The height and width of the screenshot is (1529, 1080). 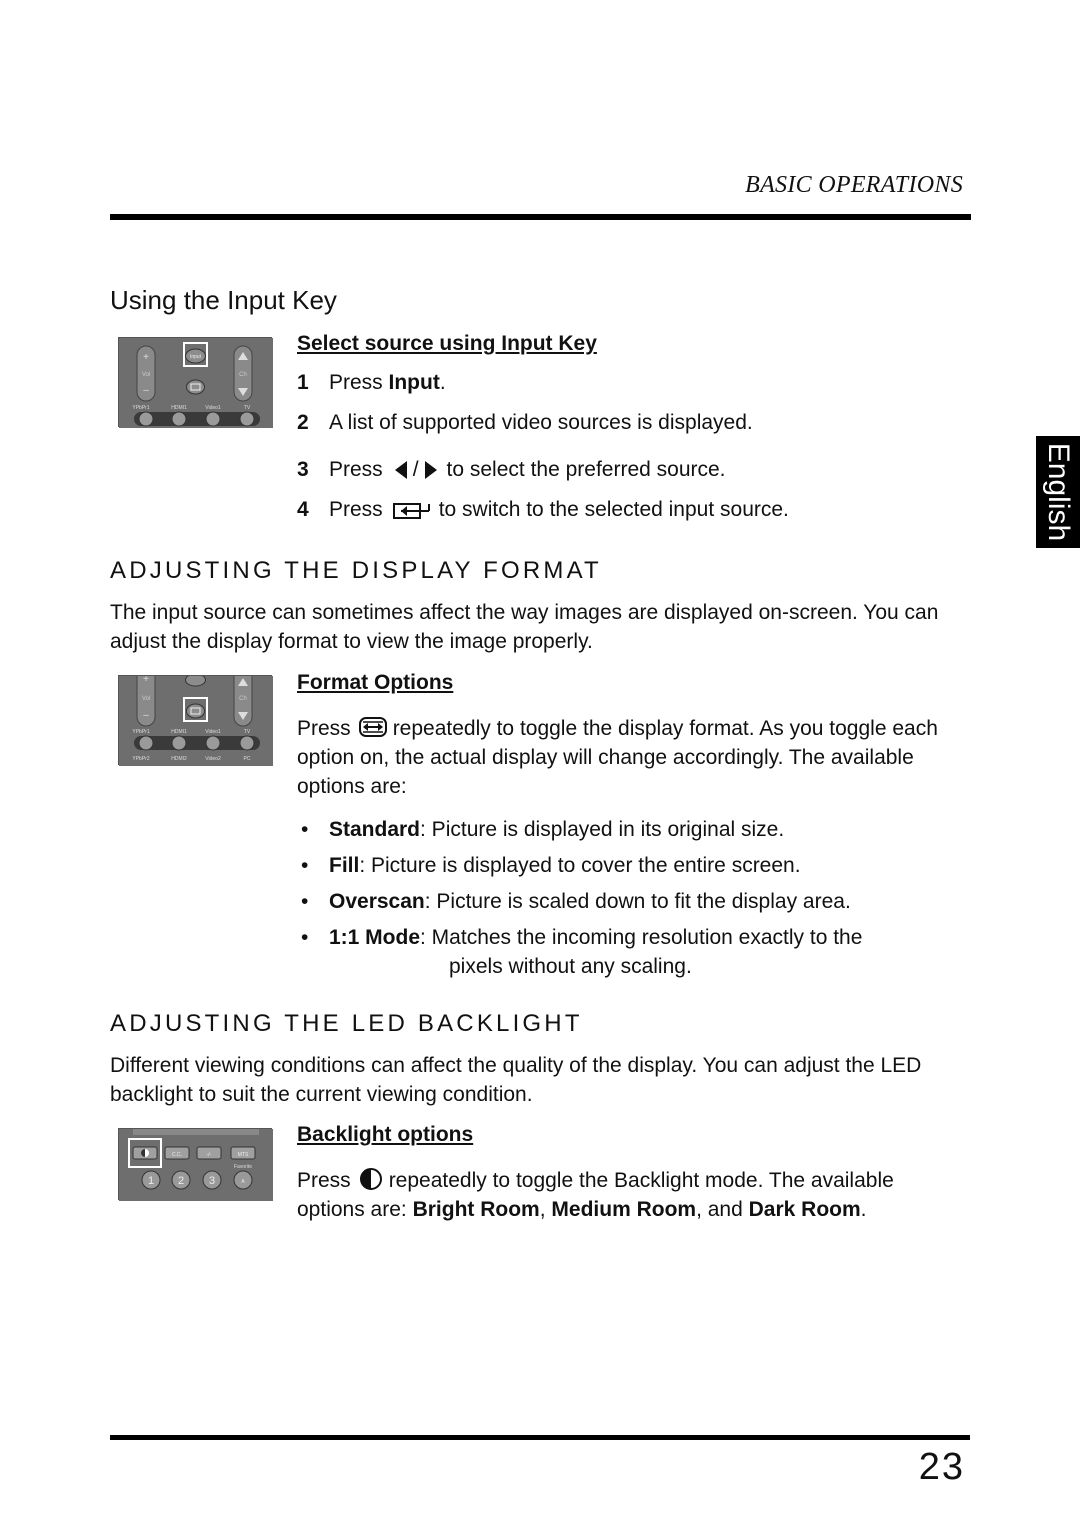 I want to click on language-tab-label: English, so click(x=1058, y=492).